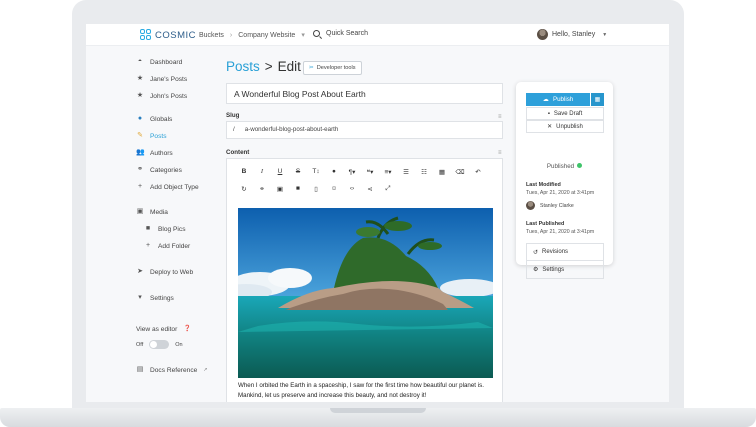 The image size is (756, 427). What do you see at coordinates (140, 118) in the screenshot?
I see `globe-icon: ●` at bounding box center [140, 118].